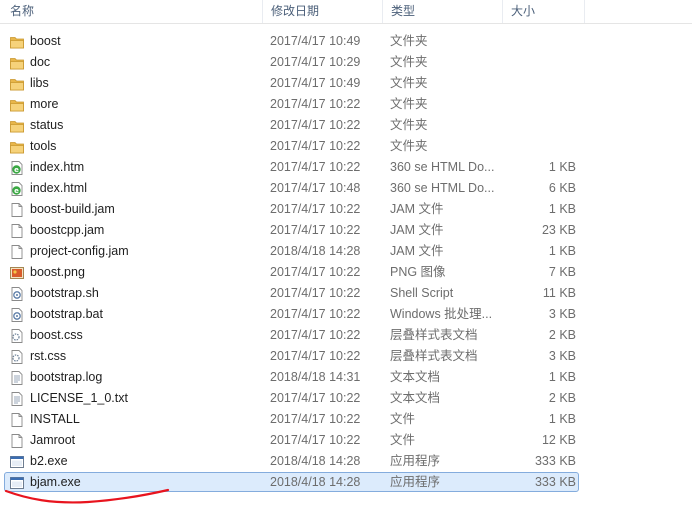 This screenshot has width=692, height=509. Describe the element at coordinates (55, 482) in the screenshot. I see `file-name: bjam.exe` at that location.